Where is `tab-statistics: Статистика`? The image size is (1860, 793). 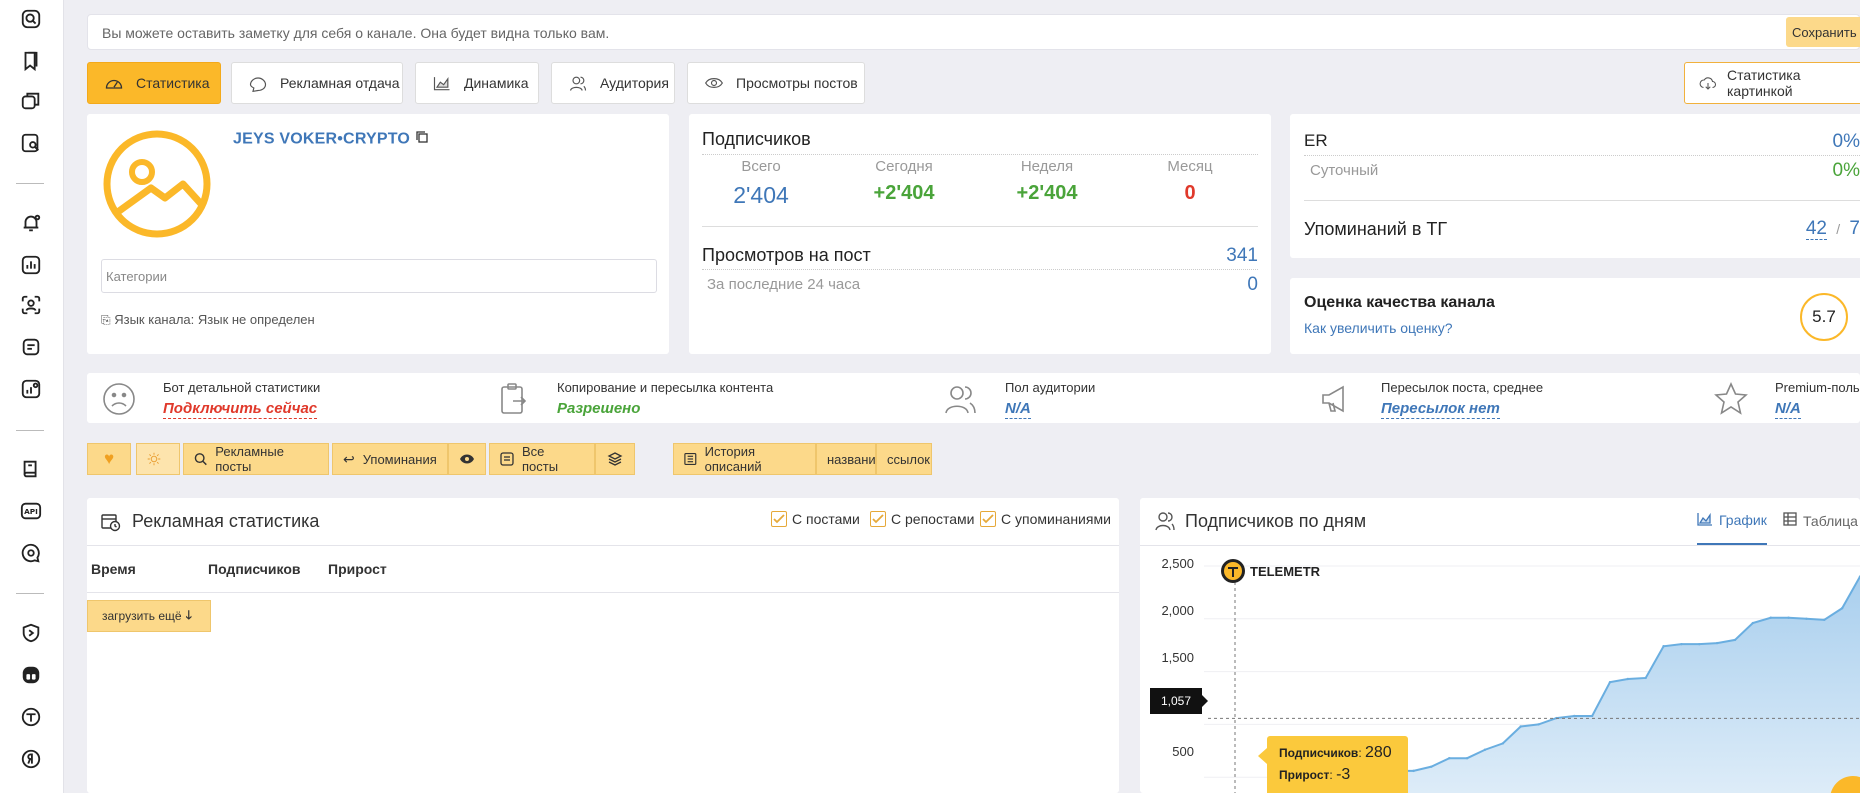
tab-statistics: Статистика is located at coordinates (154, 83).